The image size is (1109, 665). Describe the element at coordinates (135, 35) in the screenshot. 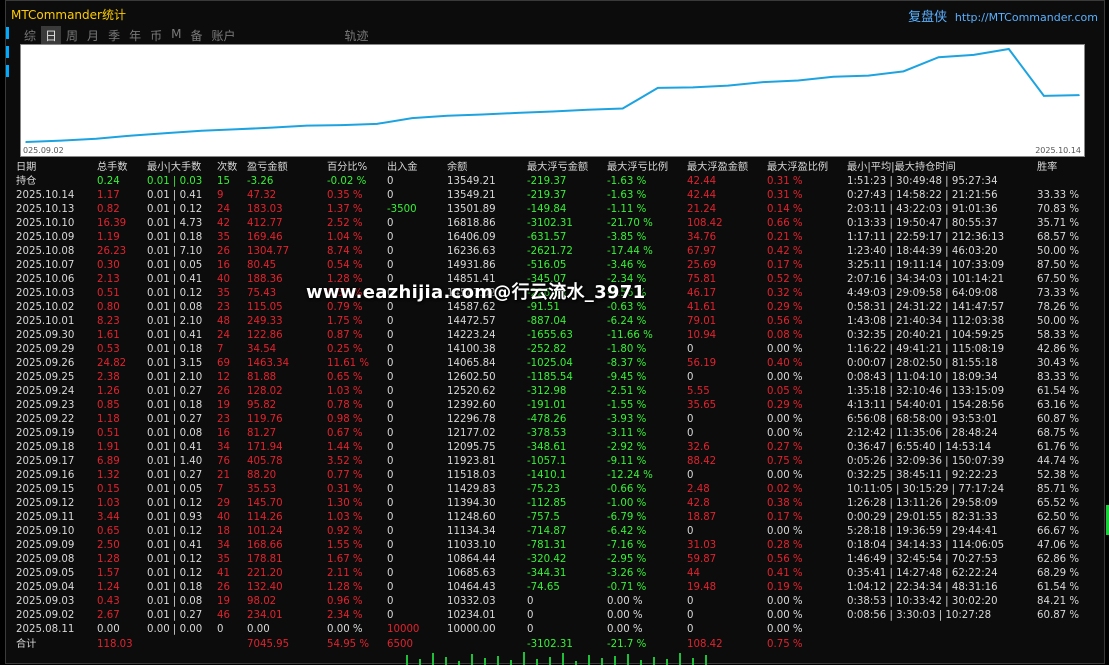

I see `tab-5: 年` at that location.